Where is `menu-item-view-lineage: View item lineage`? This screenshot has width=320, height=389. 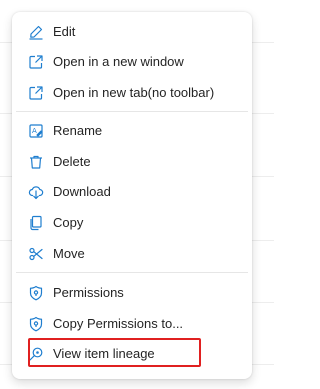
menu-item-view-lineage: View item lineage is located at coordinates (132, 354).